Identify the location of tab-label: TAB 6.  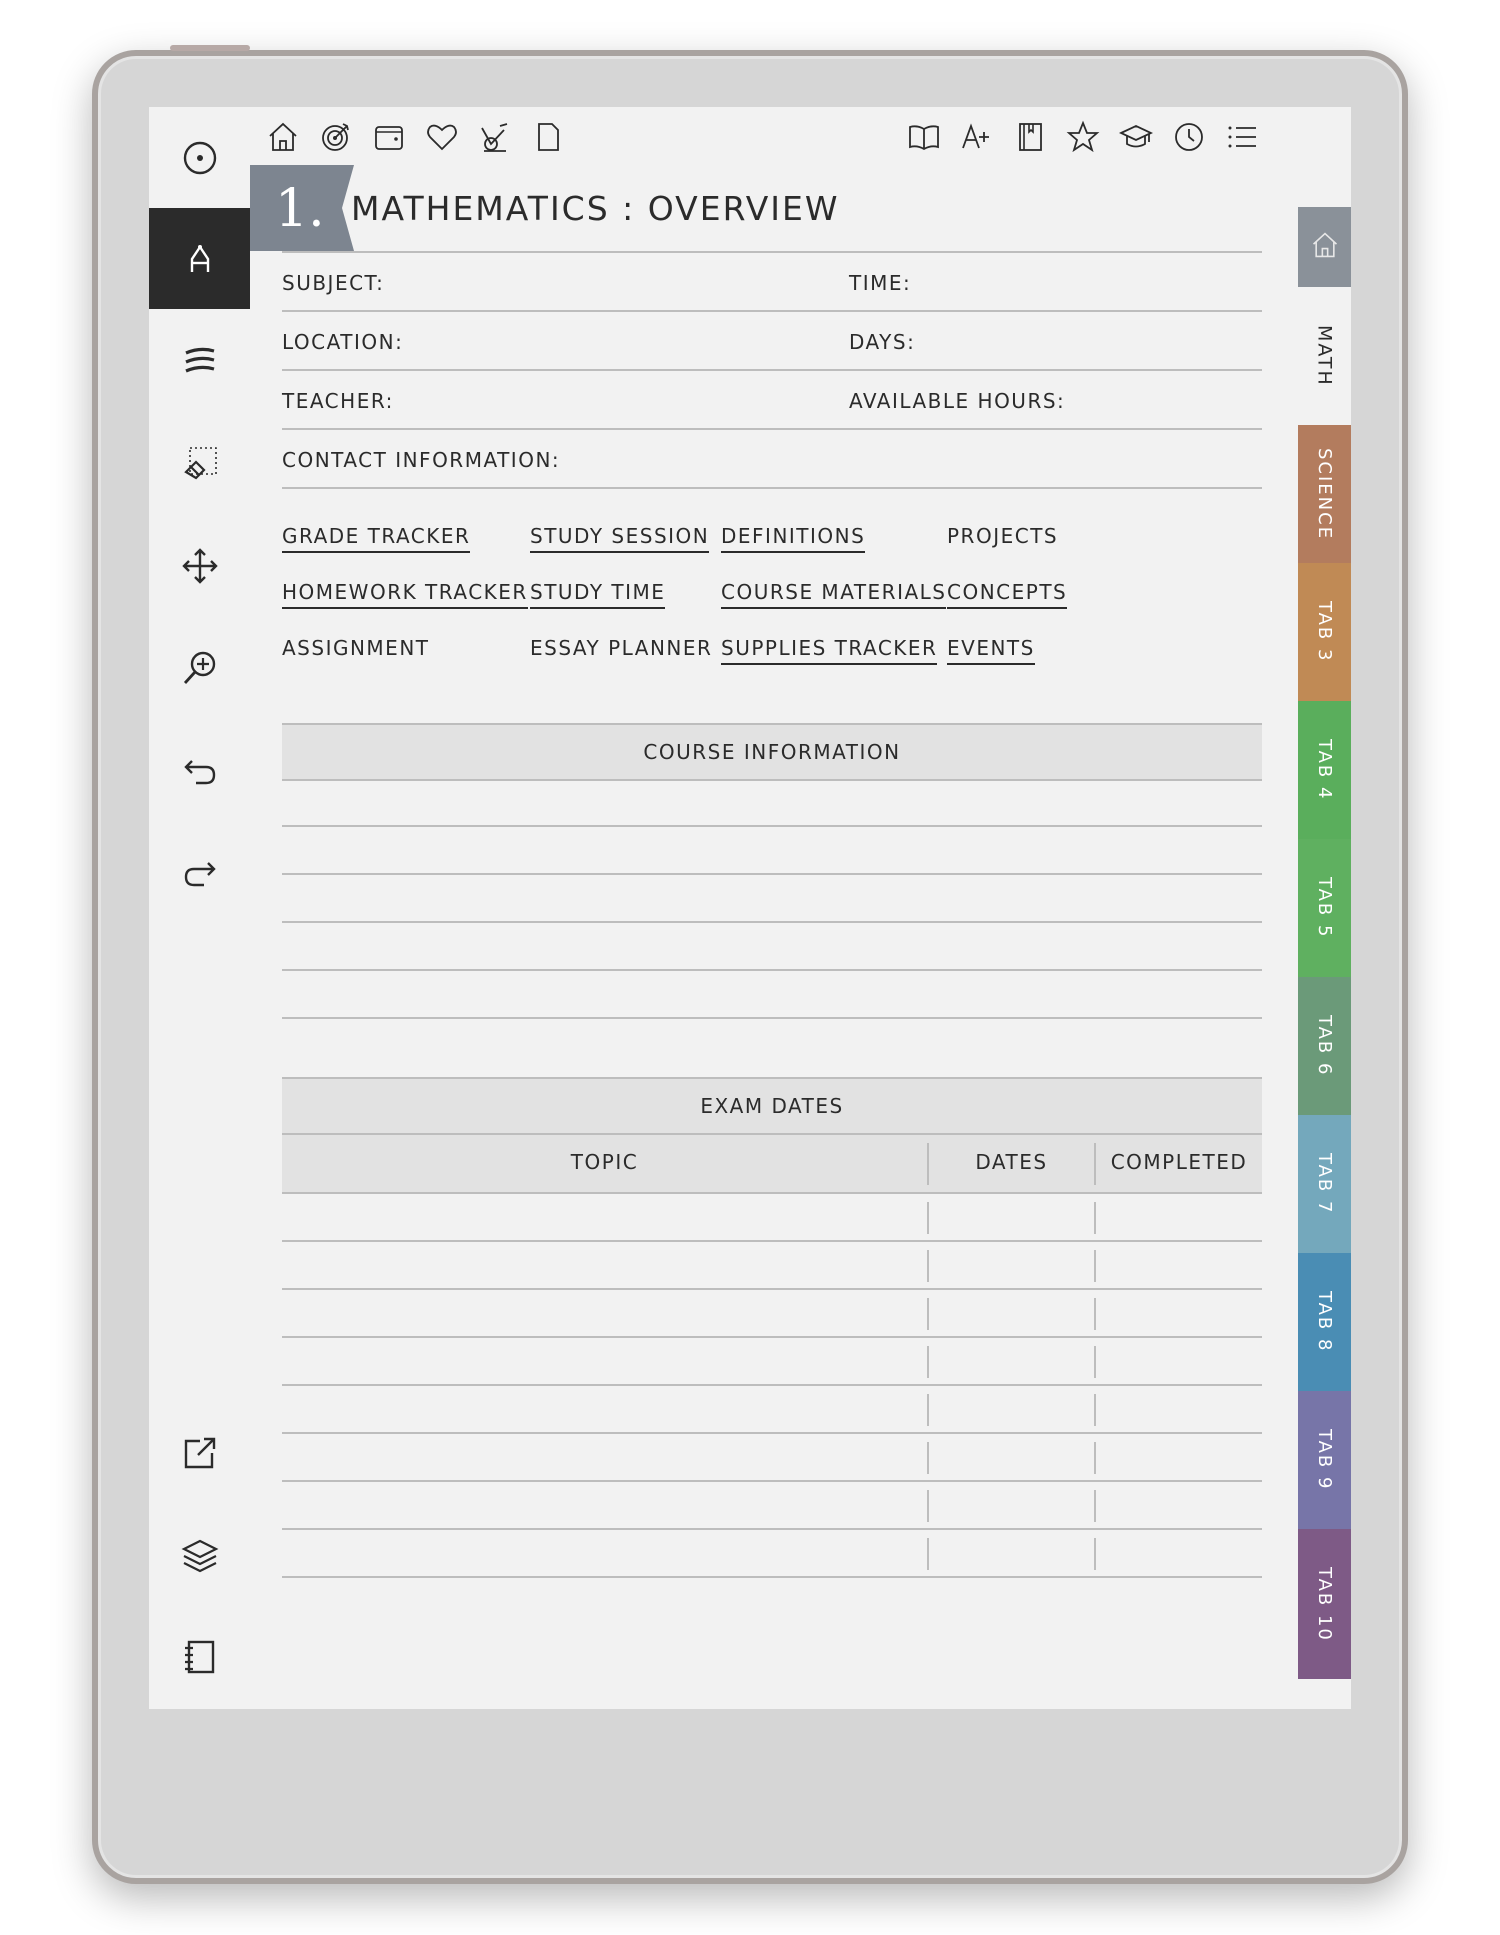
(1324, 1046).